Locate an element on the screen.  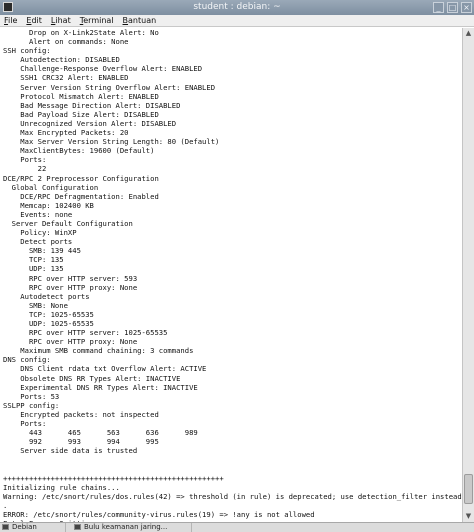
window-title: student : debian: ~ is located at coordinates (237, 7).